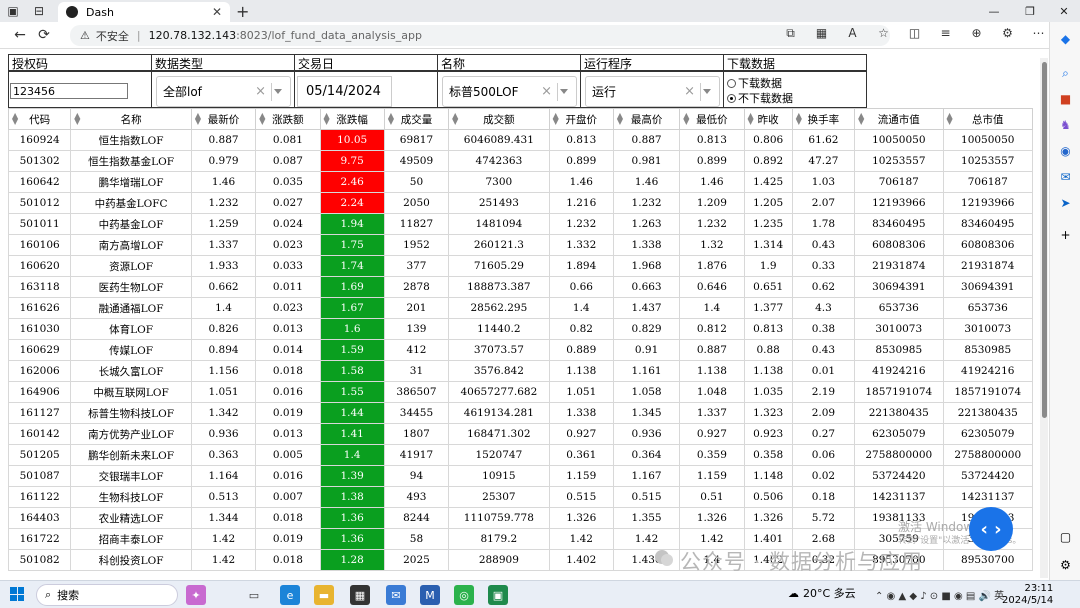 The width and height of the screenshot is (1080, 608). I want to click on windows-start-icon, so click(17, 594).